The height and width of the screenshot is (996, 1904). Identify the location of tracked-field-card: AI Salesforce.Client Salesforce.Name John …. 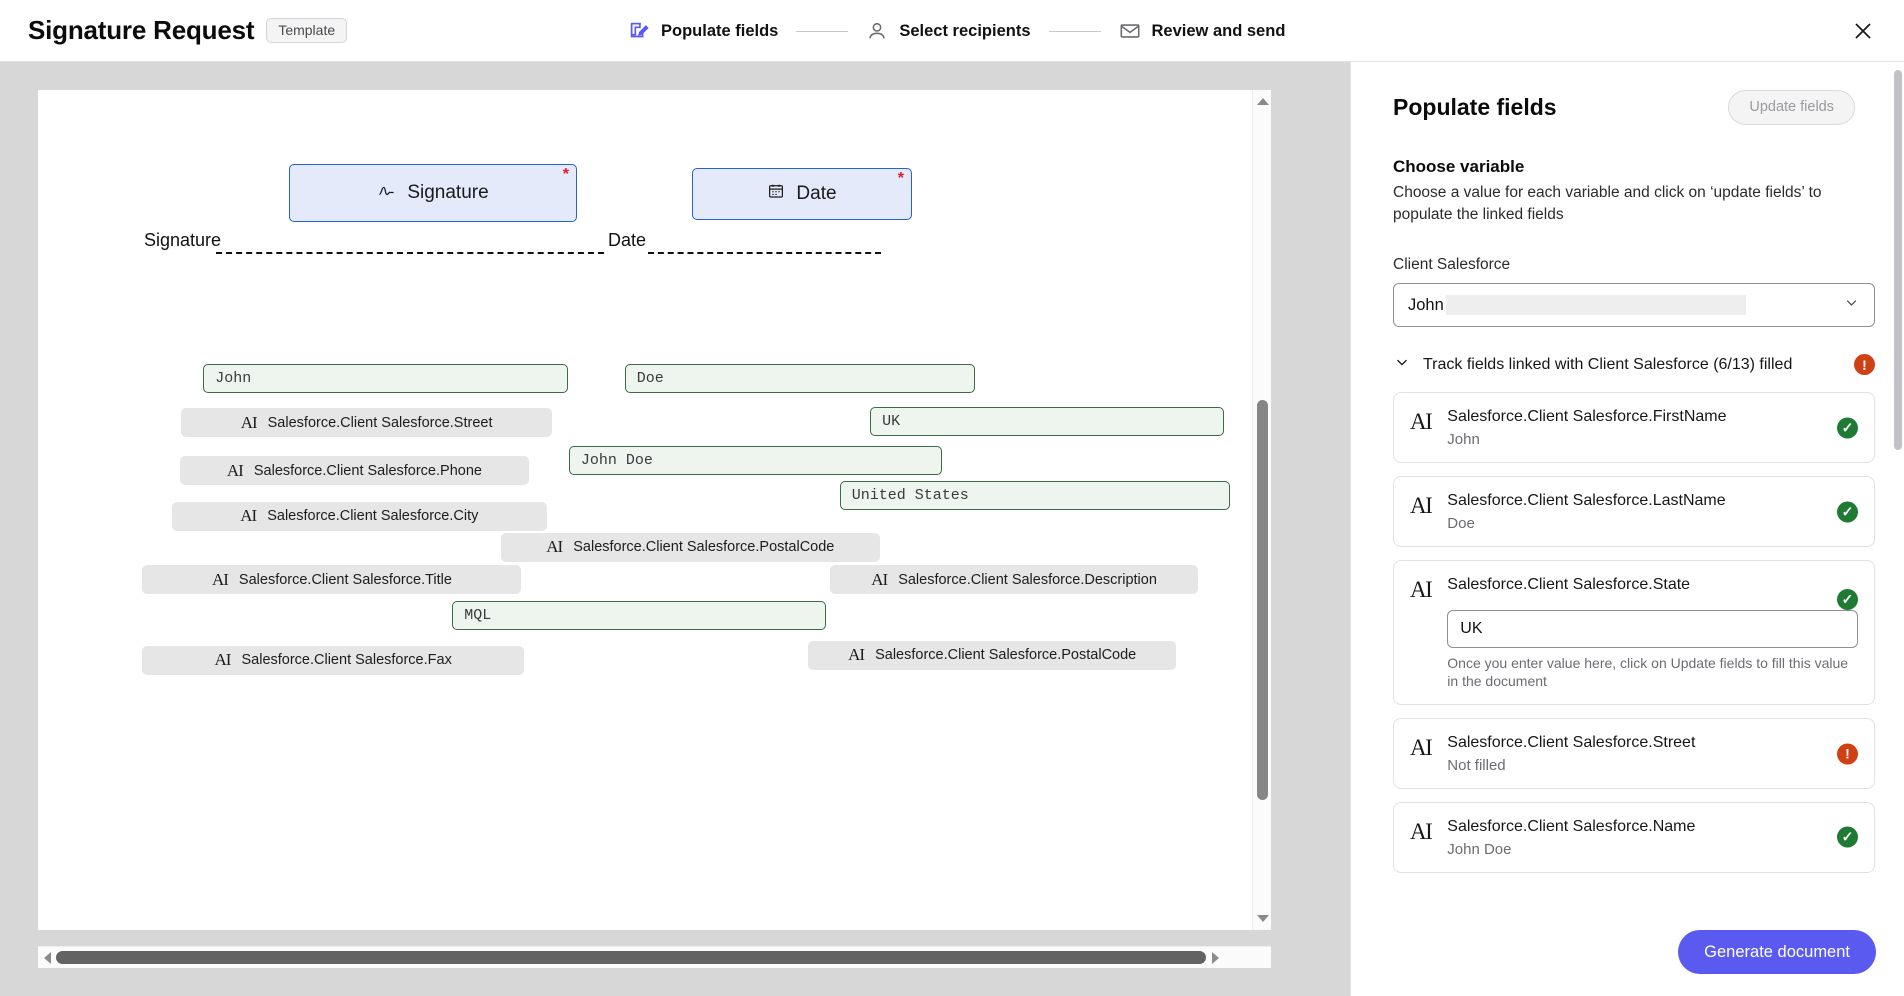
(1634, 837).